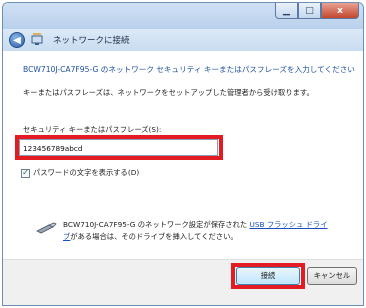 This screenshot has width=366, height=308. I want to click on minimize-icon: ▁, so click(286, 10).